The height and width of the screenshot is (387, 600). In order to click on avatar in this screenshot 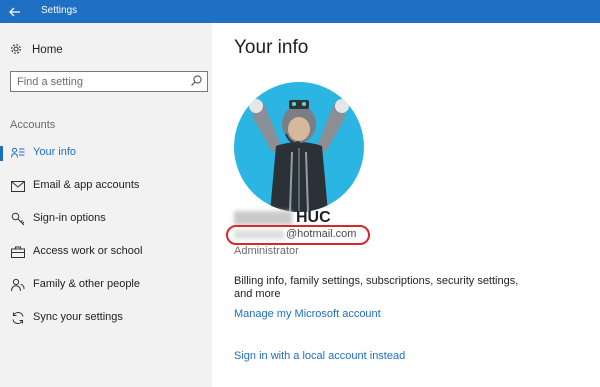, I will do `click(299, 147)`.